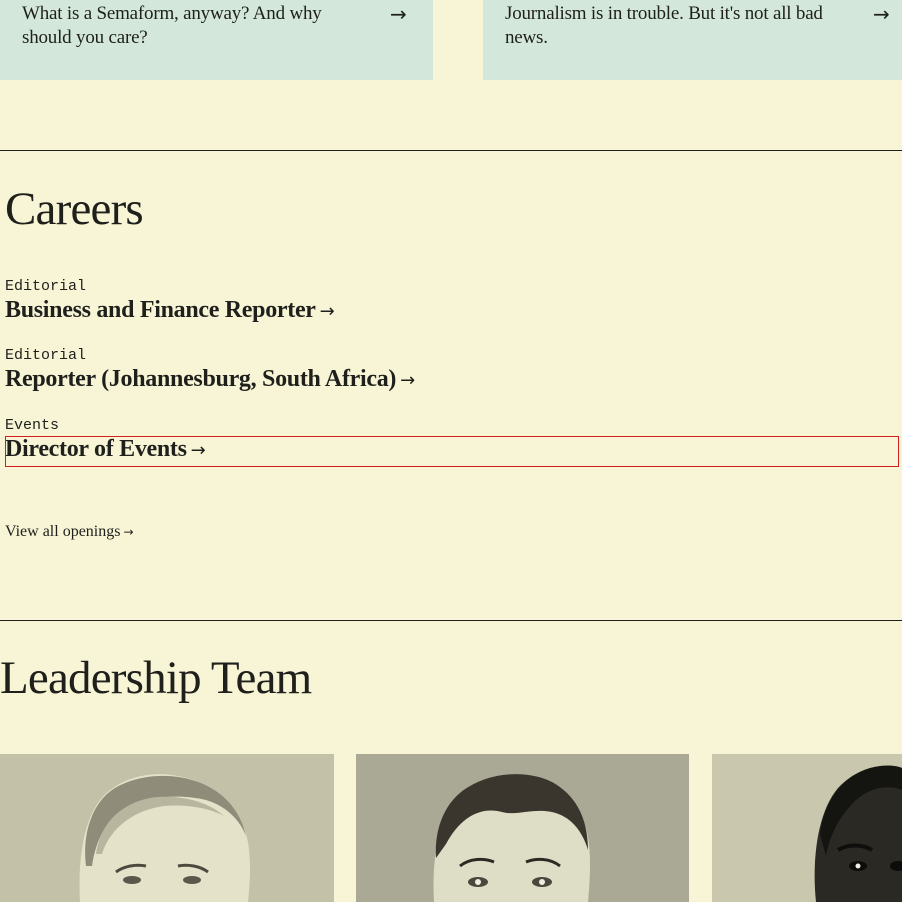 Image resolution: width=902 pixels, height=902 pixels. Describe the element at coordinates (74, 209) in the screenshot. I see `careers-heading: Careers` at that location.